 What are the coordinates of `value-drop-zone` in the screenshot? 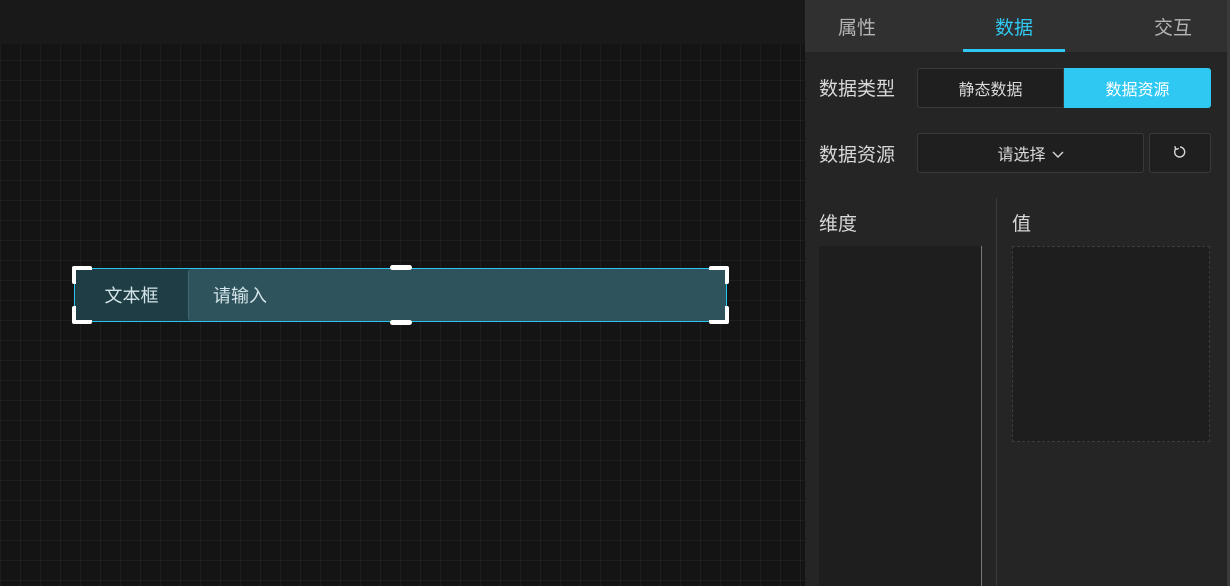 It's located at (1111, 344).